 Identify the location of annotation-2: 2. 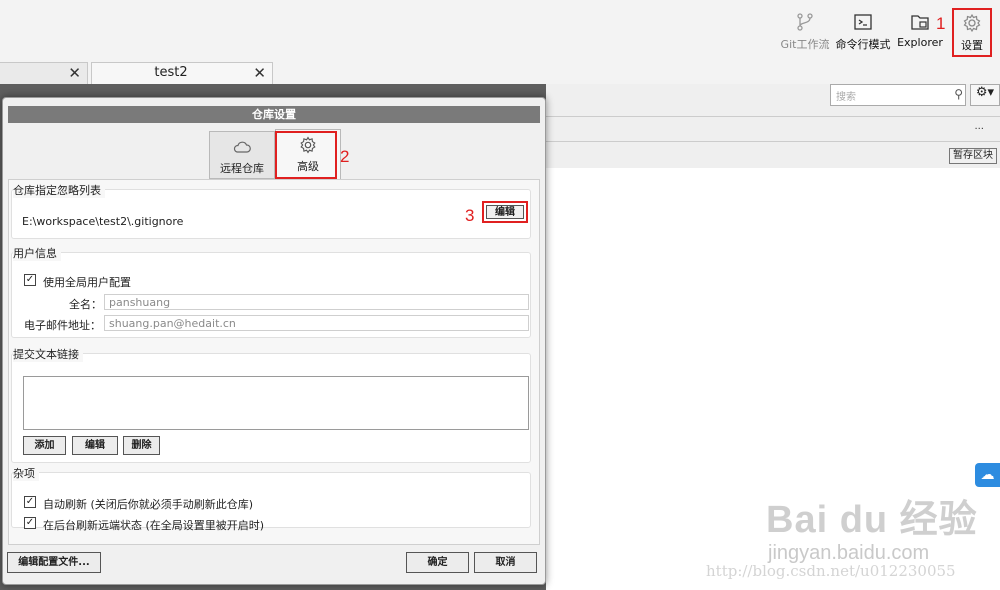
(345, 156).